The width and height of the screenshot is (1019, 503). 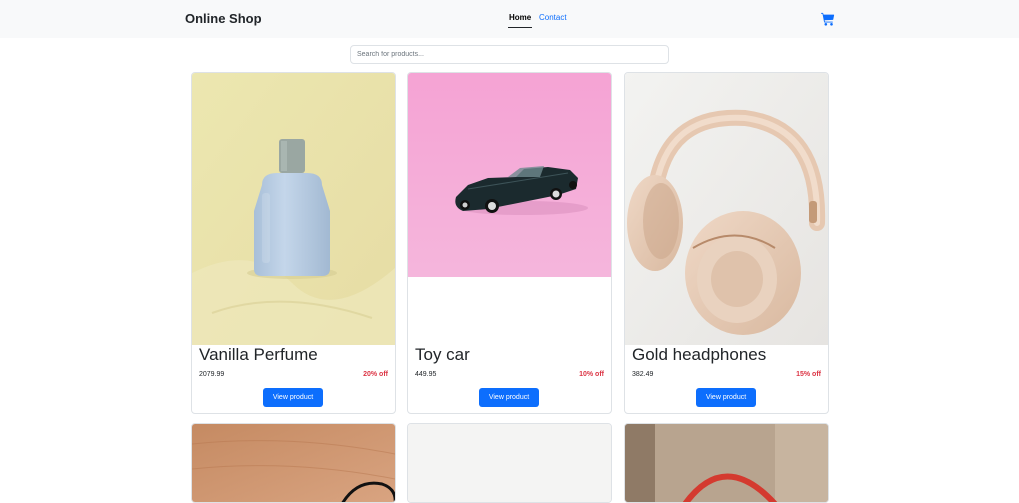 What do you see at coordinates (808, 374) in the screenshot?
I see `product-discount: 15% off` at bounding box center [808, 374].